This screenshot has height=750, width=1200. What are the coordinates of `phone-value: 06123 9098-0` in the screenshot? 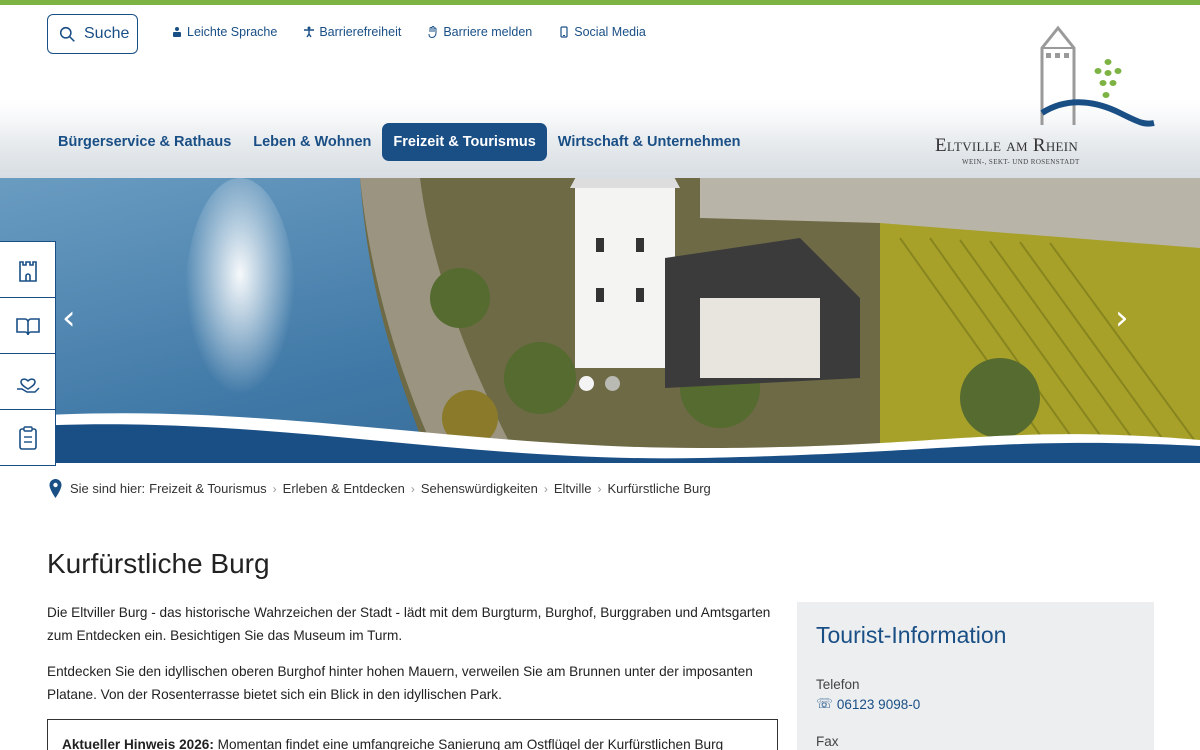 It's located at (878, 704).